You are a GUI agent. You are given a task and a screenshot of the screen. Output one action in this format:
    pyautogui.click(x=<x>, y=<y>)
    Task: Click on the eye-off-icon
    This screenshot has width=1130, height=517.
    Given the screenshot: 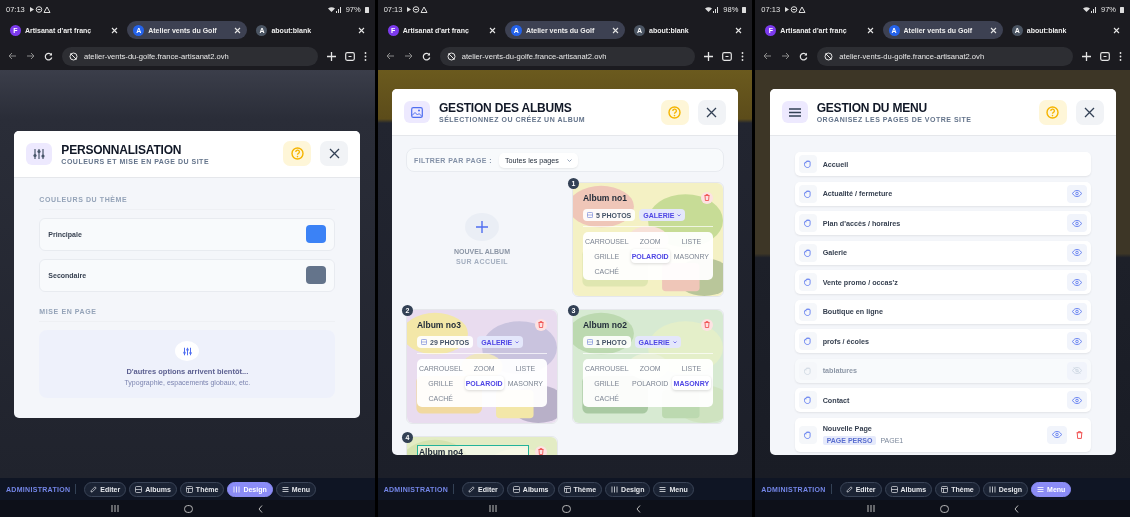 What is the action you would take?
    pyautogui.click(x=1076, y=370)
    